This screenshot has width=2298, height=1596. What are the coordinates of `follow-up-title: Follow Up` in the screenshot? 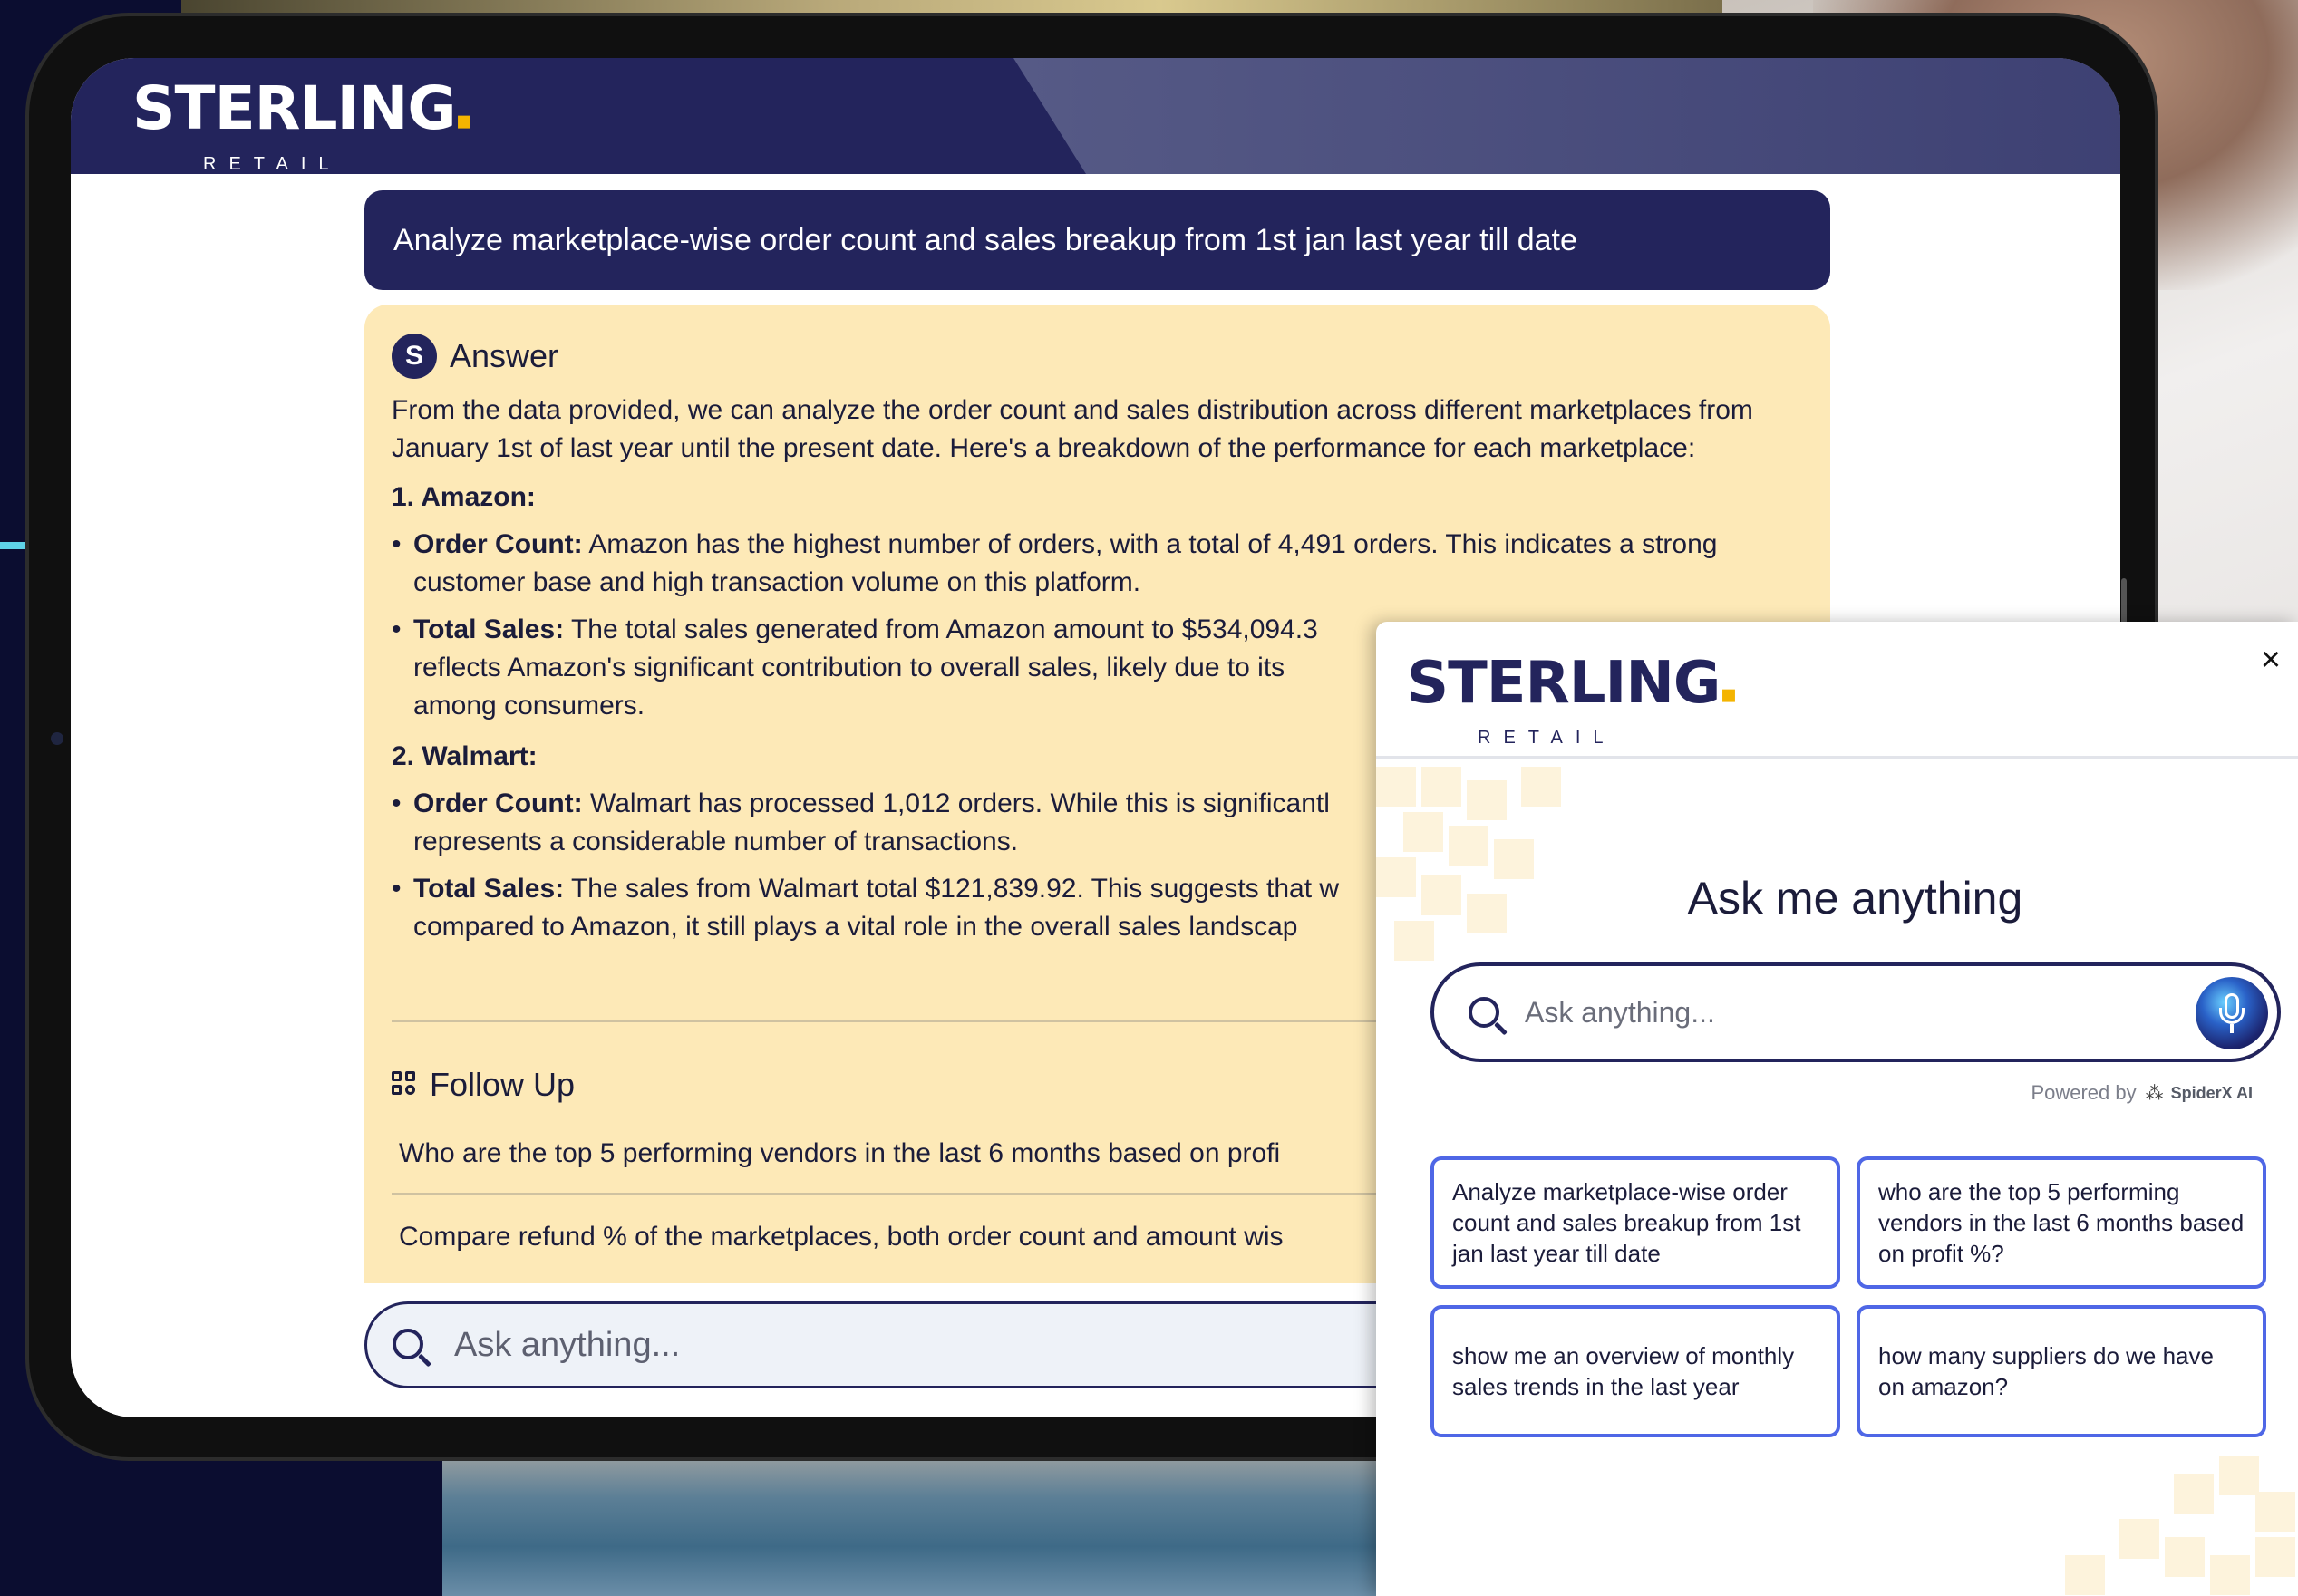 It's located at (503, 1084).